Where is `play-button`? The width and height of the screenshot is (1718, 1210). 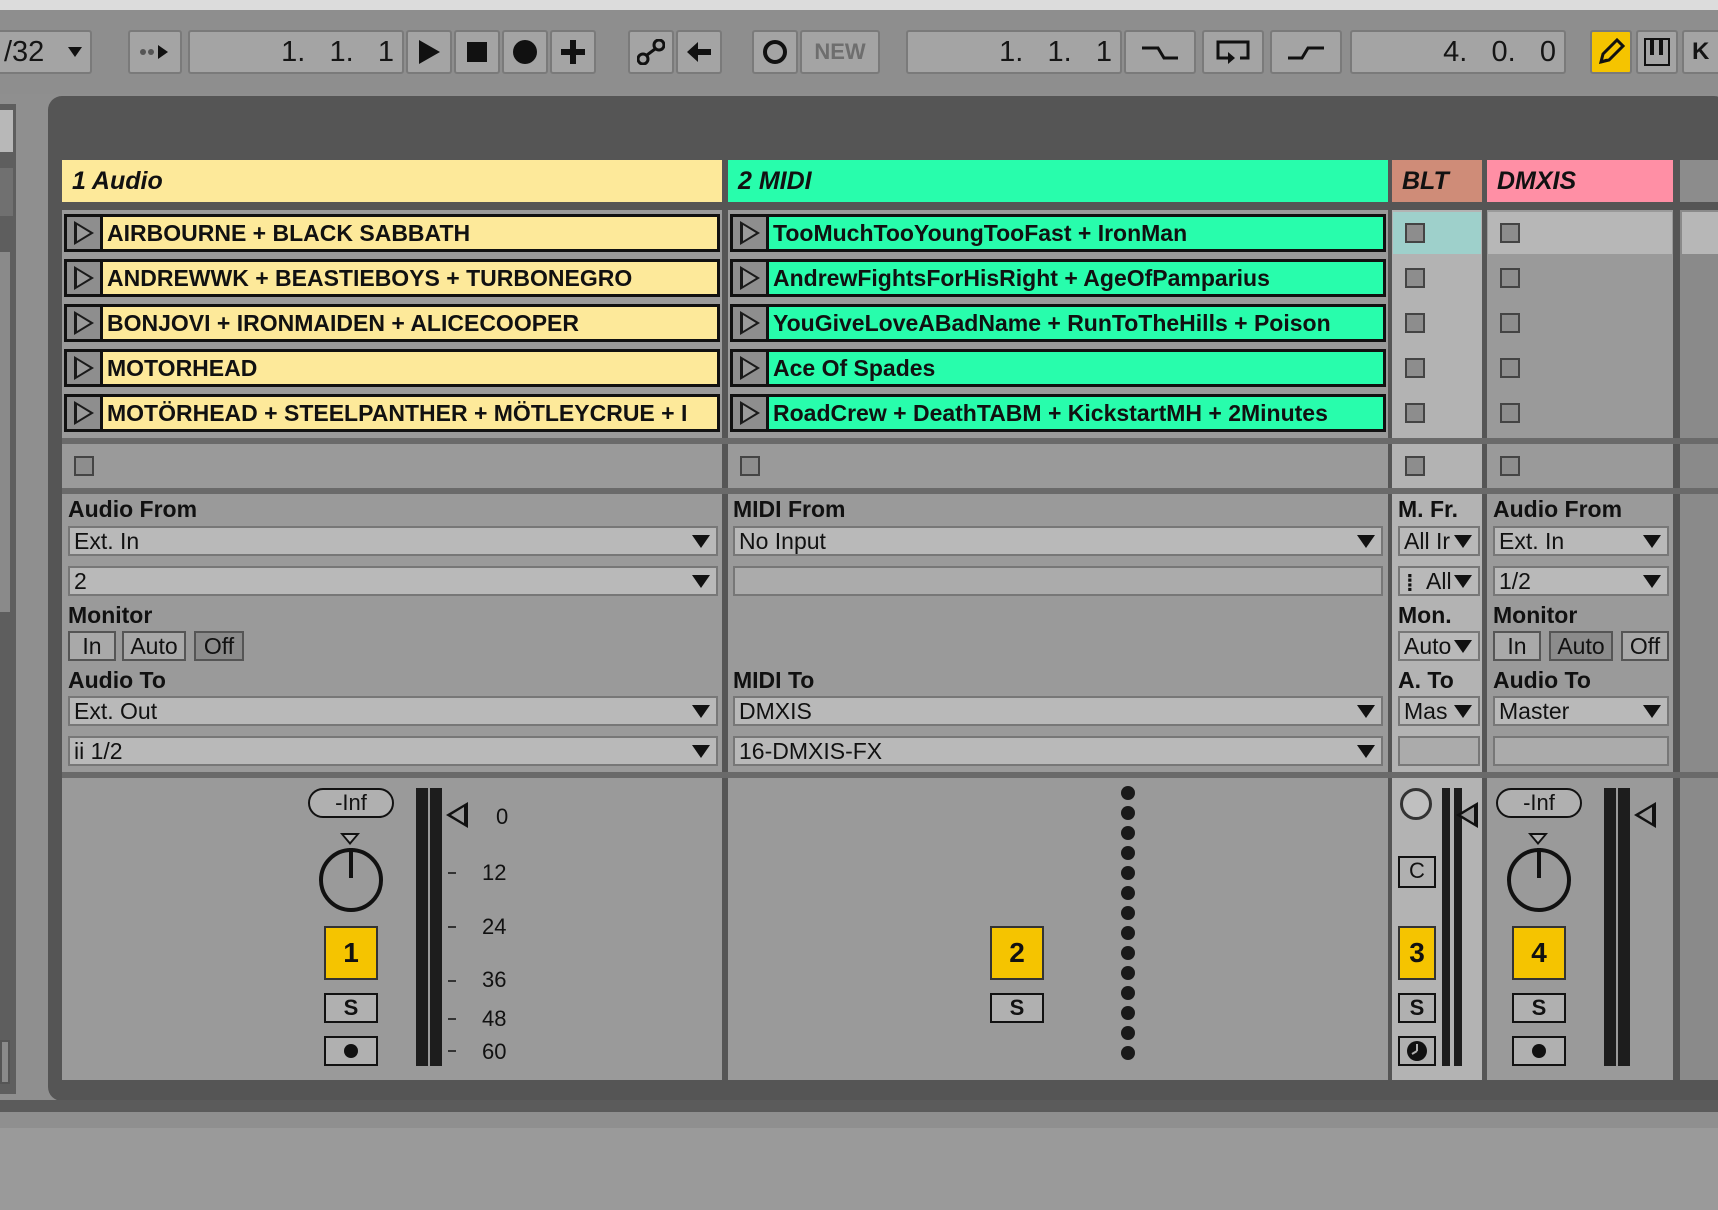
play-button is located at coordinates (429, 52).